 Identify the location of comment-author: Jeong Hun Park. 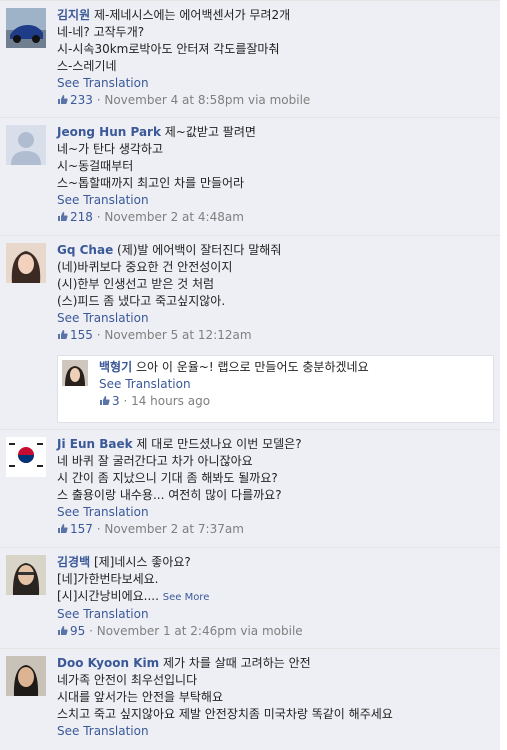
(109, 132).